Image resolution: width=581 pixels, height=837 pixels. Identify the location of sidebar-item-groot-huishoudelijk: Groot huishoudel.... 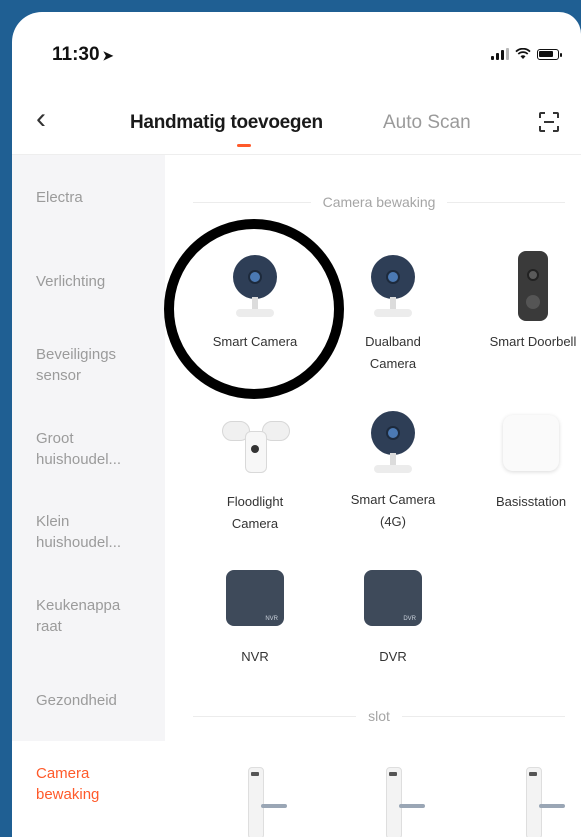
(85, 449).